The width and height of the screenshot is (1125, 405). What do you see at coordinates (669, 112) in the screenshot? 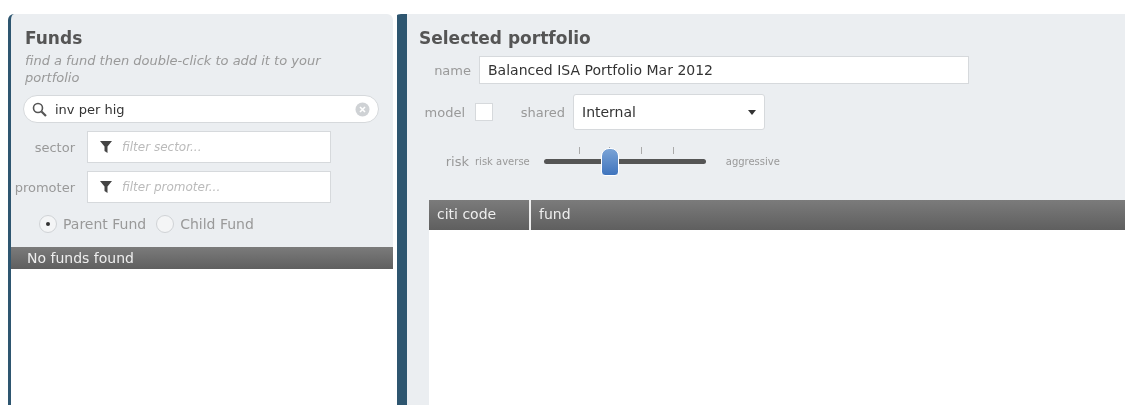
I see `shared-dropdown: Internal` at bounding box center [669, 112].